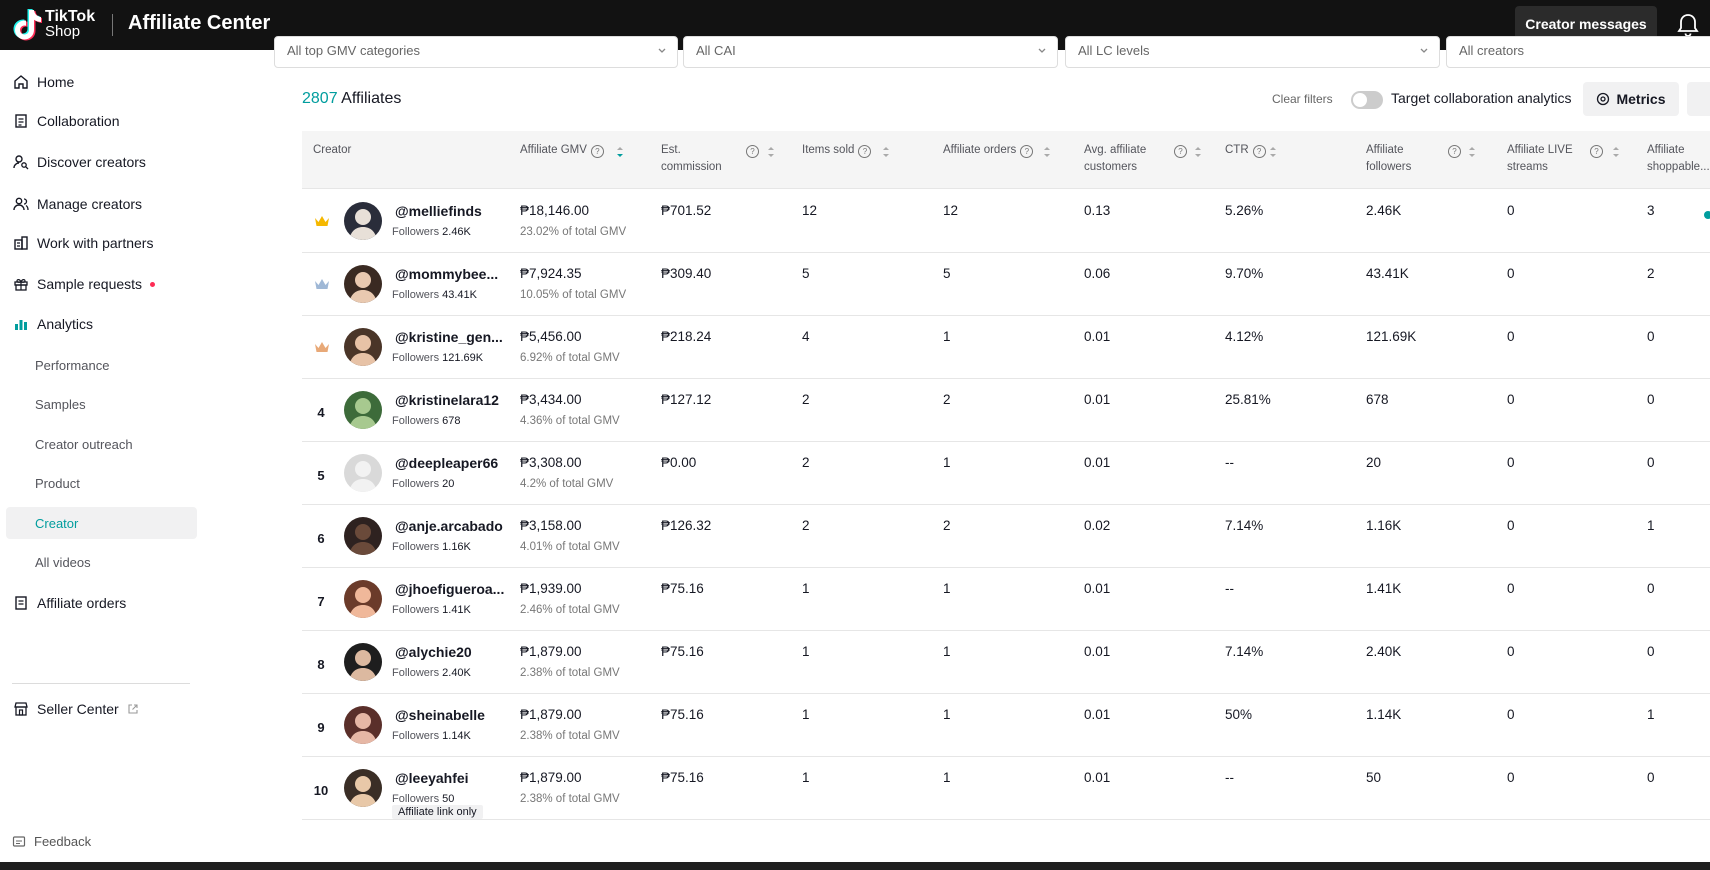 Image resolution: width=1710 pixels, height=870 pixels. I want to click on filter-cai: All CAI, so click(870, 52).